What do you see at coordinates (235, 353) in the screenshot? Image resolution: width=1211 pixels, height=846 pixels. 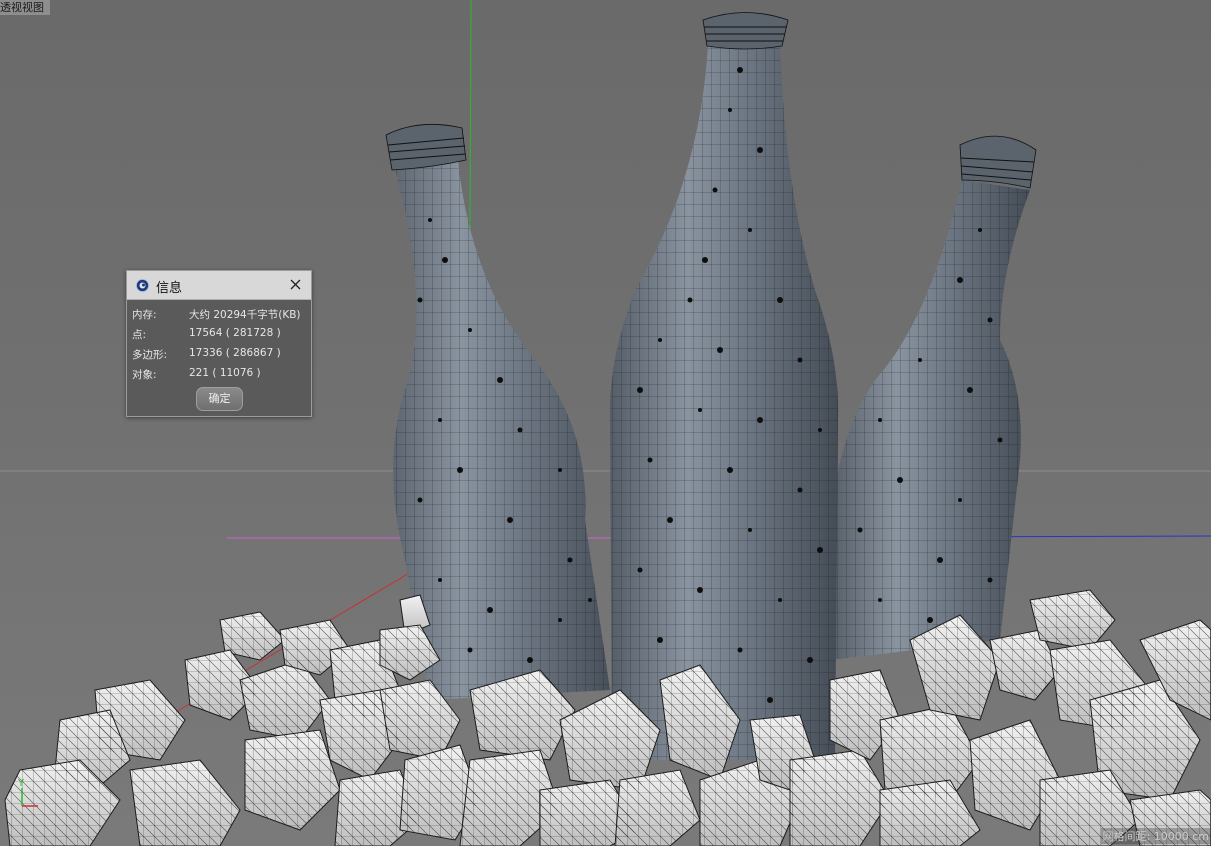 I see `info-value: 17336 ( 286867 )` at bounding box center [235, 353].